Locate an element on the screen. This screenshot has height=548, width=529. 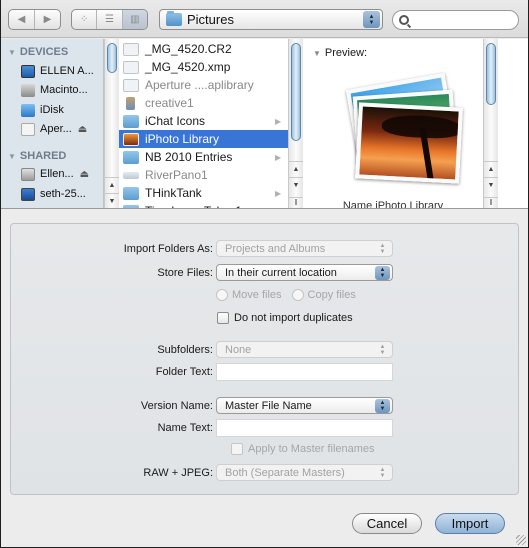
file-item: creative1 is located at coordinates (204, 103).